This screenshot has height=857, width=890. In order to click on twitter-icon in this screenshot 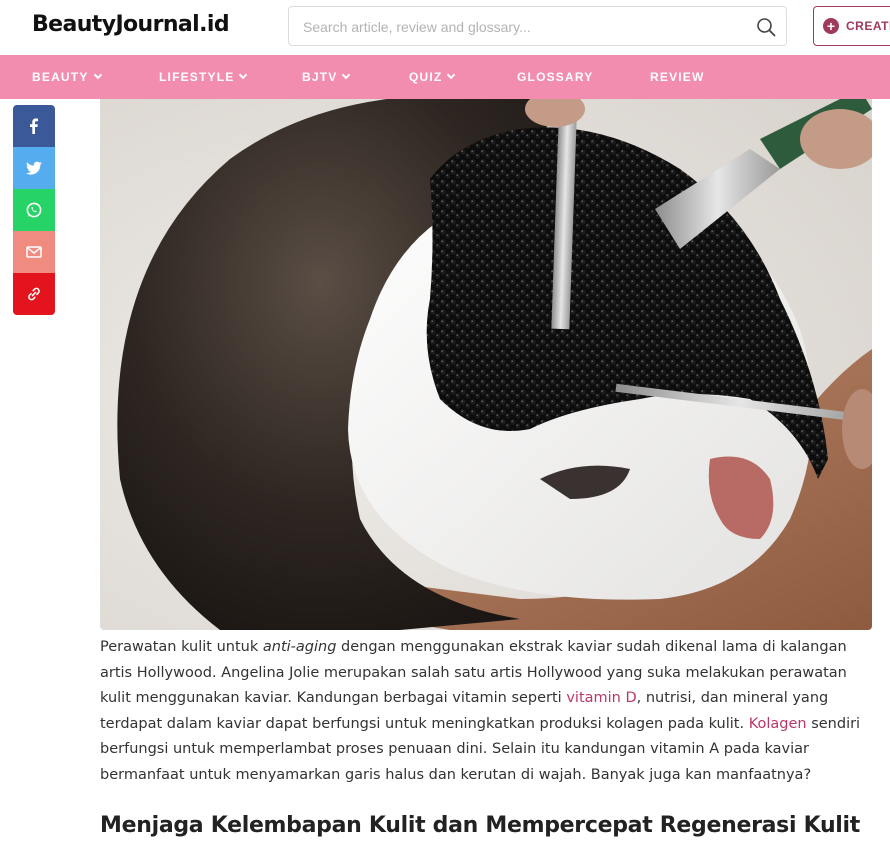, I will do `click(34, 168)`.